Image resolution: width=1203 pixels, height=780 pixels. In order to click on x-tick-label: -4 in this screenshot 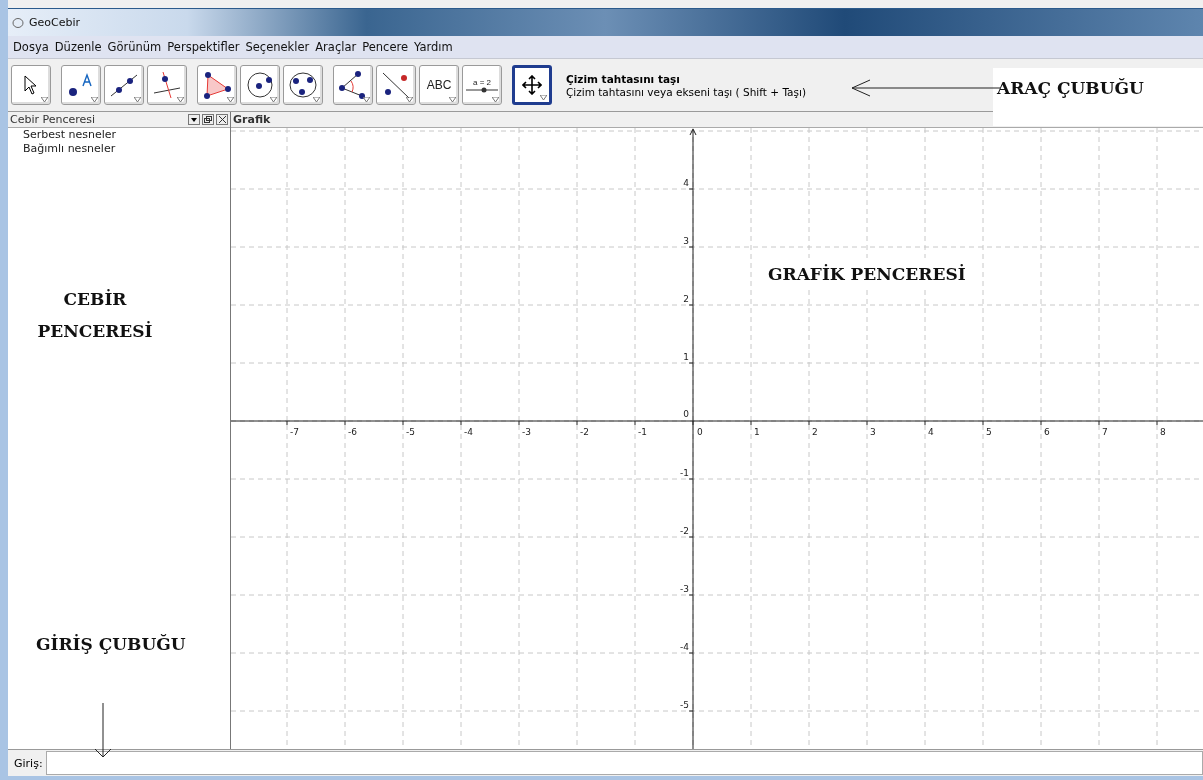, I will do `click(468, 431)`.